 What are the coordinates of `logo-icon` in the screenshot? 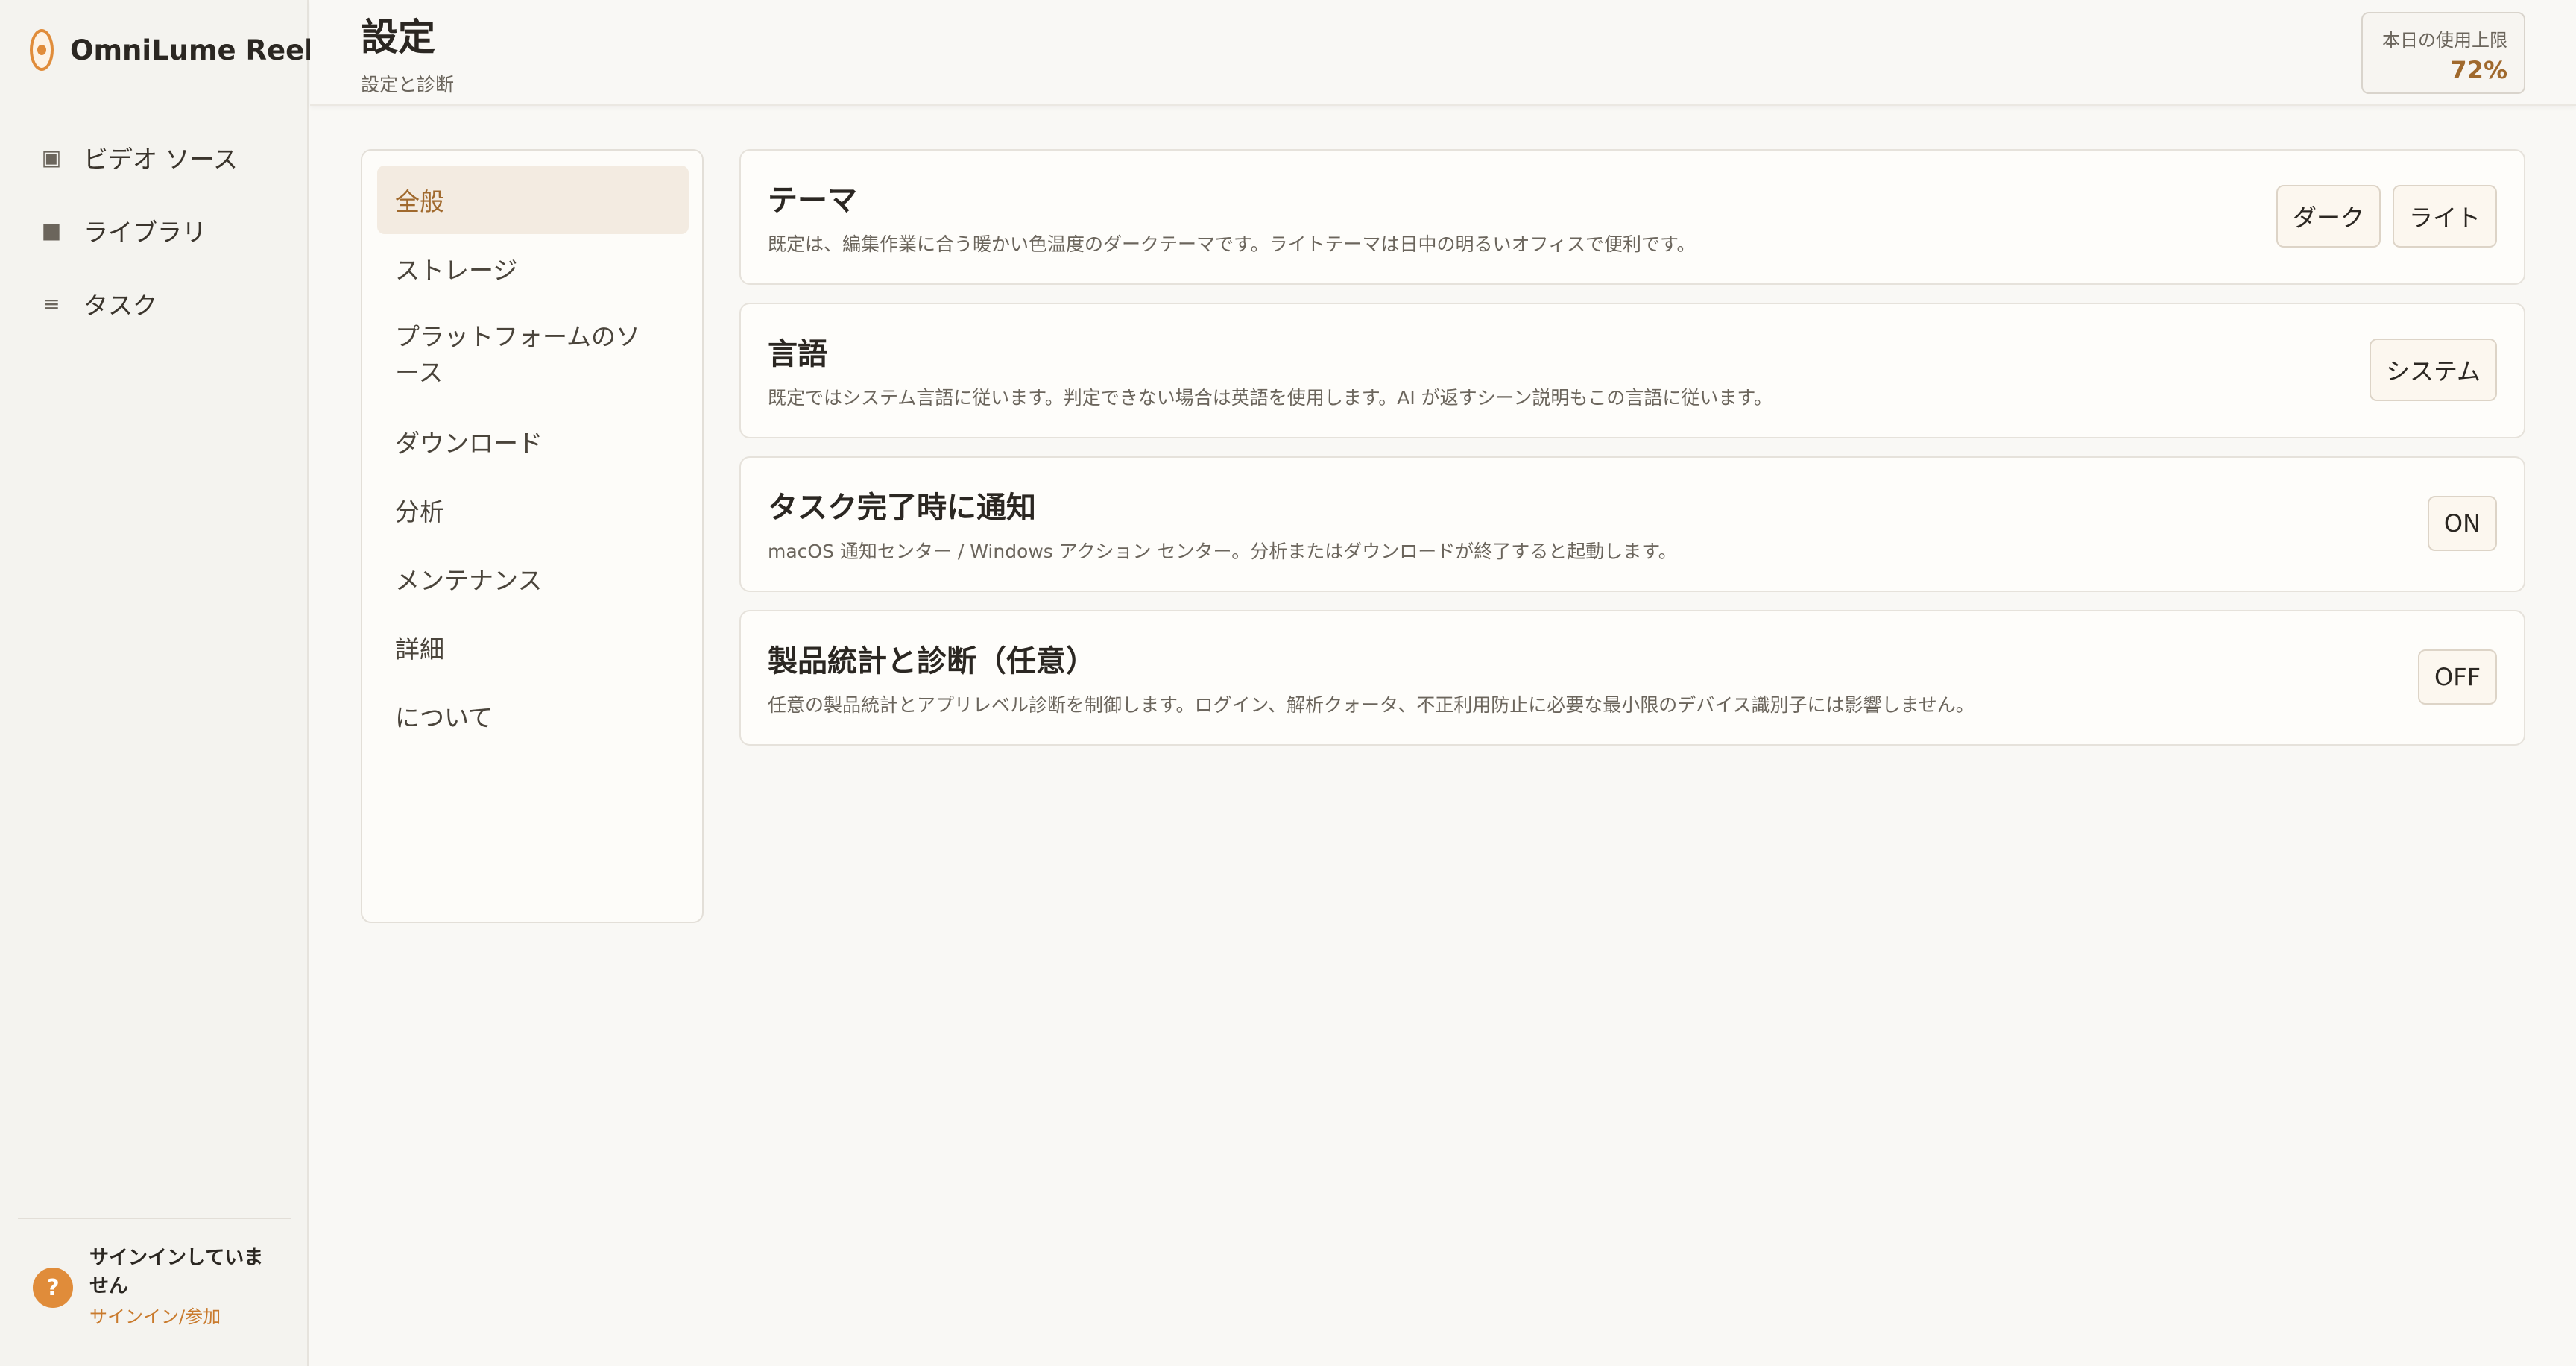 It's located at (42, 50).